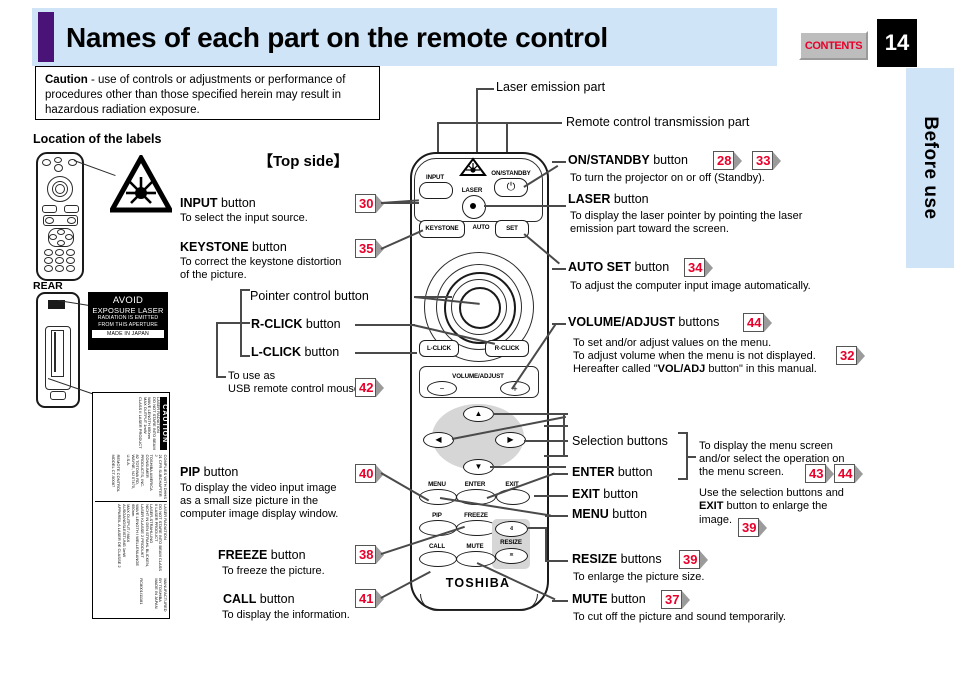 The height and width of the screenshot is (676, 954). What do you see at coordinates (612, 472) in the screenshot?
I see `callout-enter-title: ENTER button` at bounding box center [612, 472].